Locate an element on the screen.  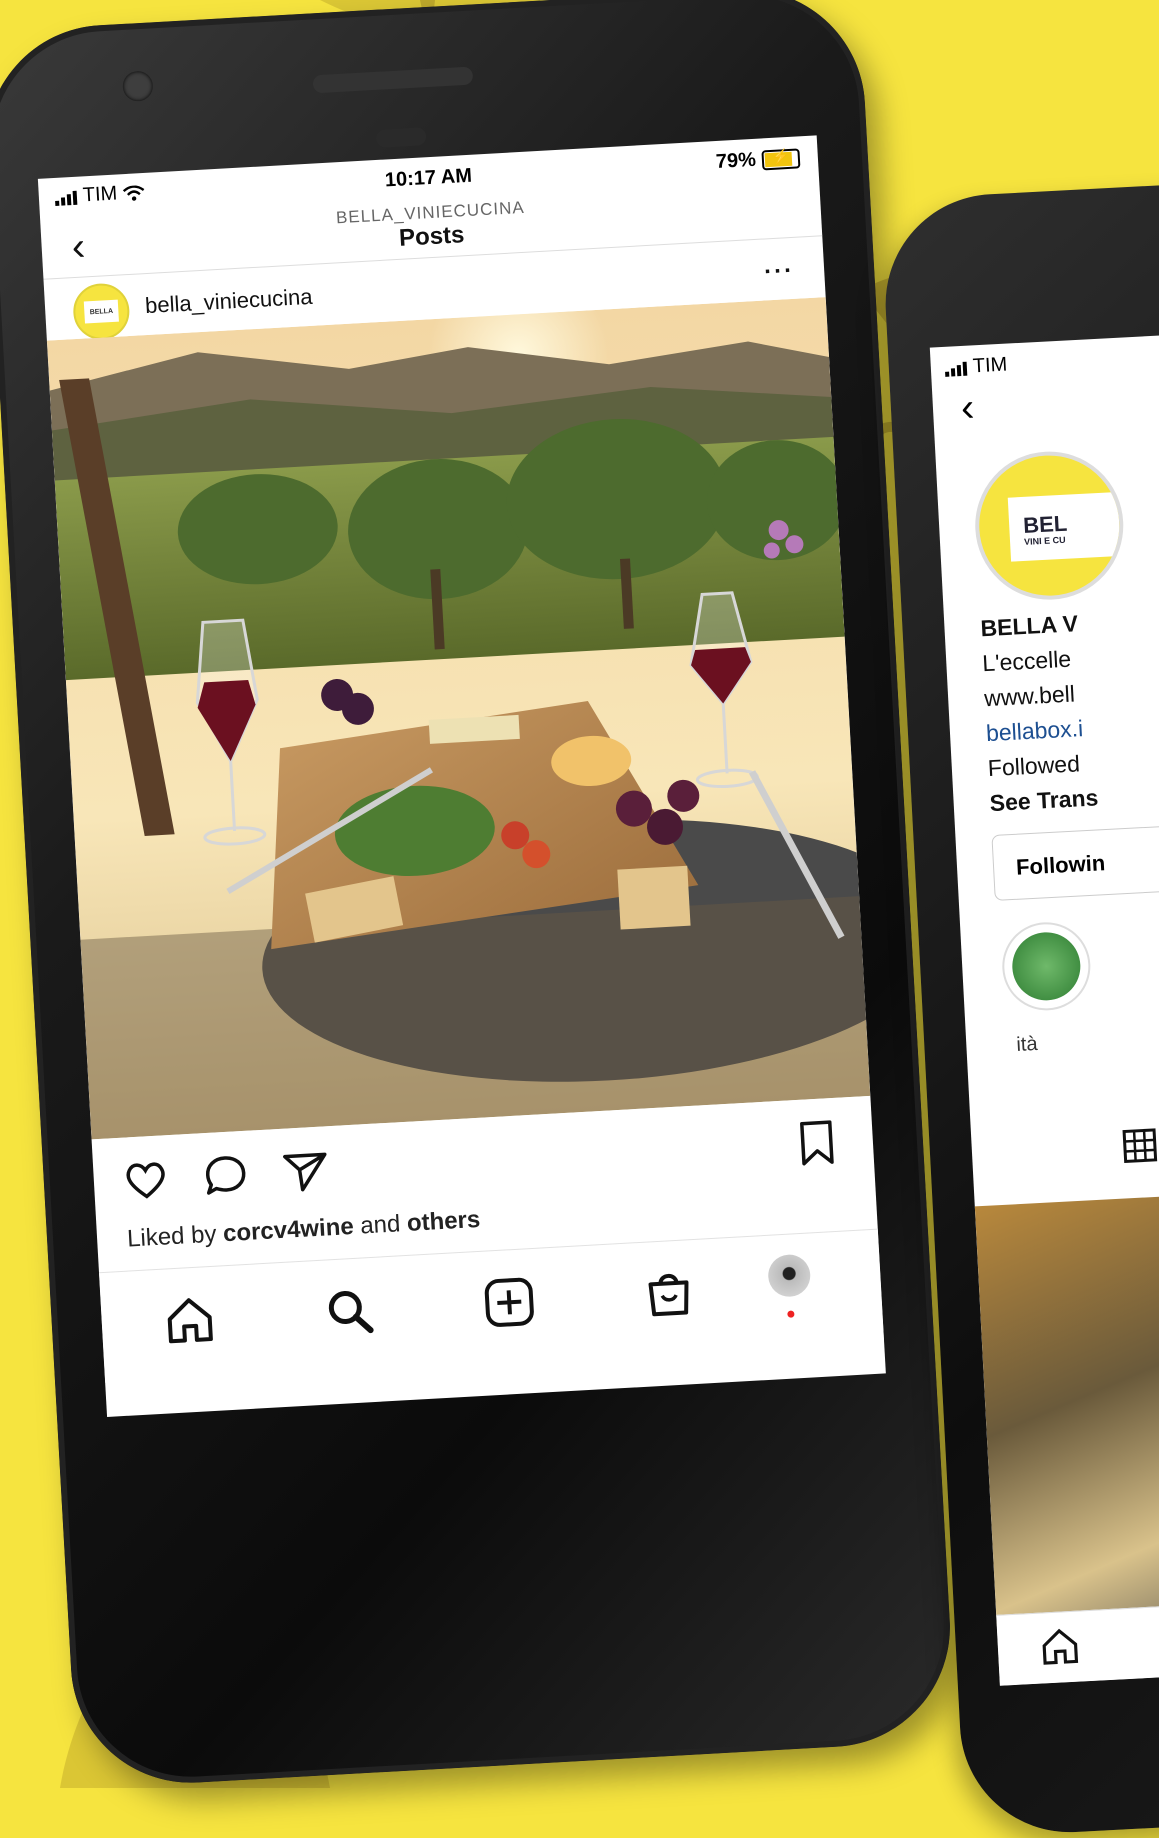
following-button: Followin is located at coordinates (1075, 857).